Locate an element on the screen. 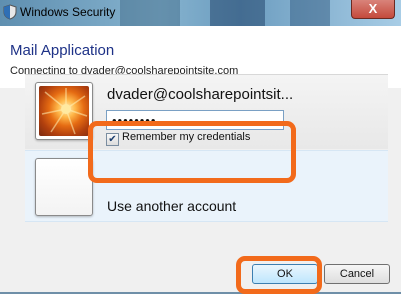 The width and height of the screenshot is (401, 294). window-title: Windows Security is located at coordinates (68, 12).